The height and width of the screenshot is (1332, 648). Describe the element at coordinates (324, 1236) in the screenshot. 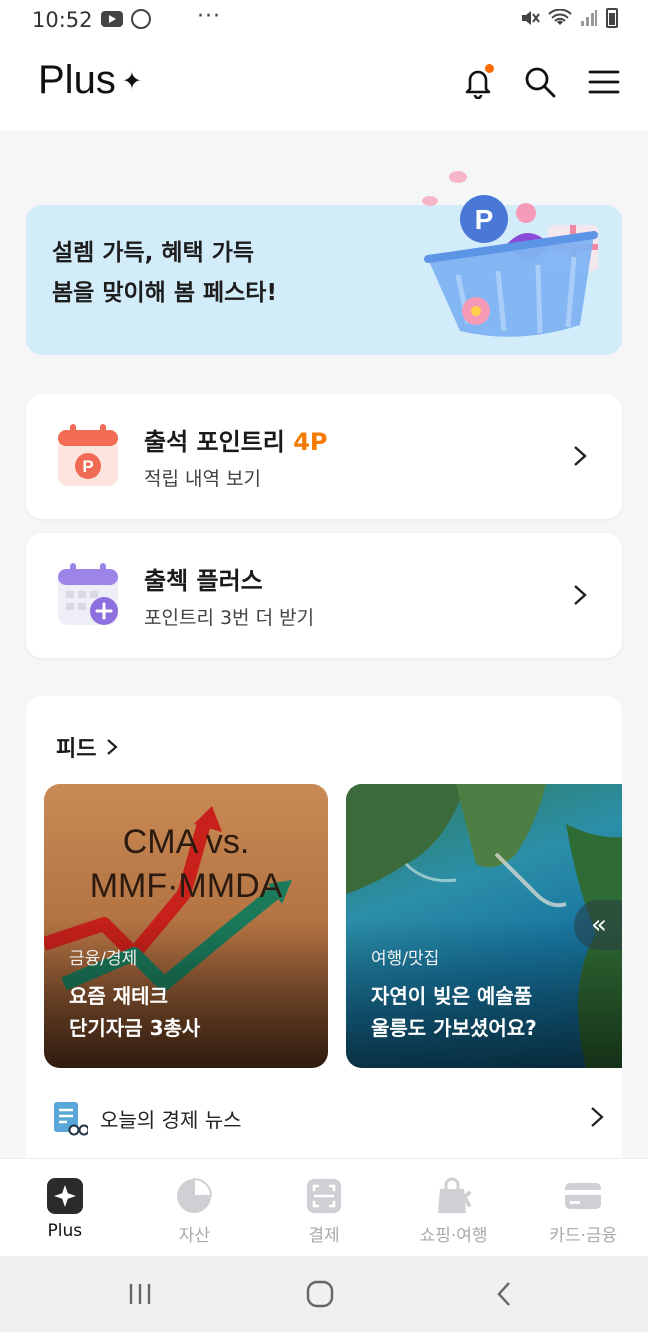

I see `tab-label: 결제` at that location.